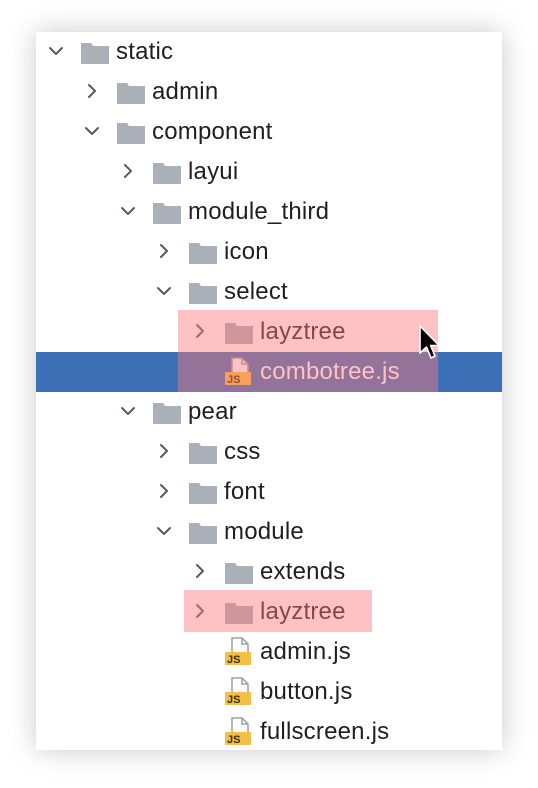  I want to click on tree-file-button-js: JS button.js, so click(269, 692).